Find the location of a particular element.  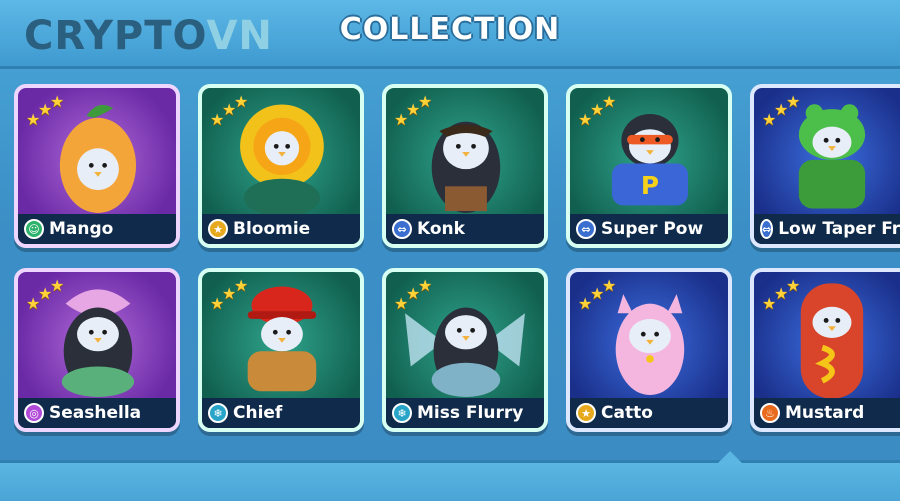

card-name-bar: ☺ Mango is located at coordinates (97, 229).